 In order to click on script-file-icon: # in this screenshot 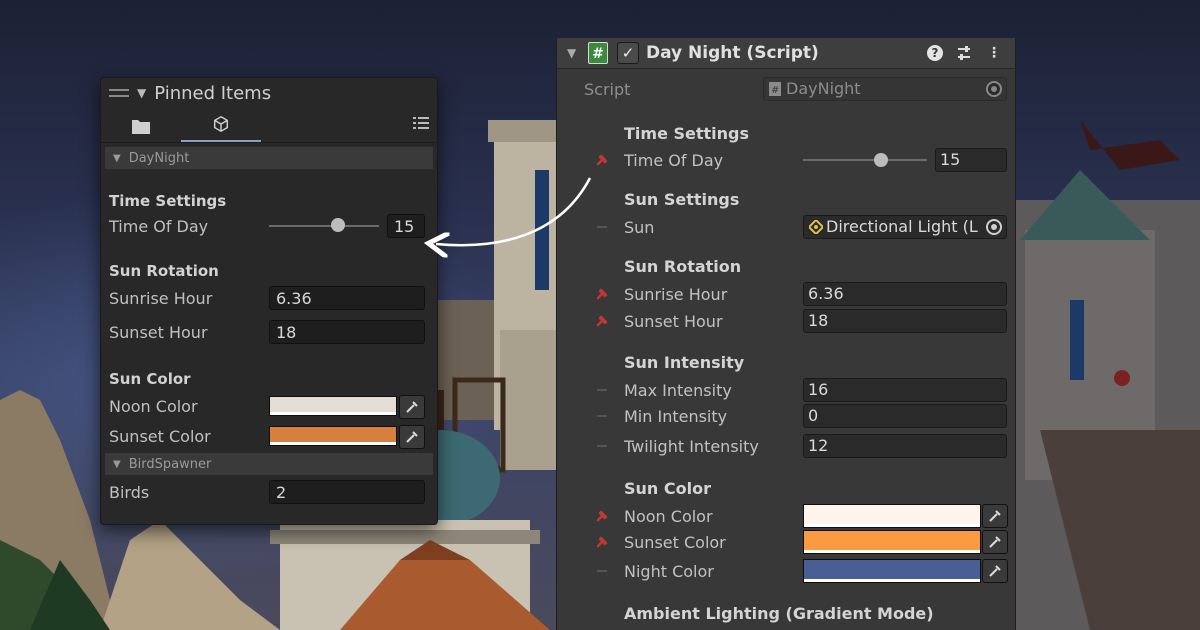, I will do `click(775, 89)`.